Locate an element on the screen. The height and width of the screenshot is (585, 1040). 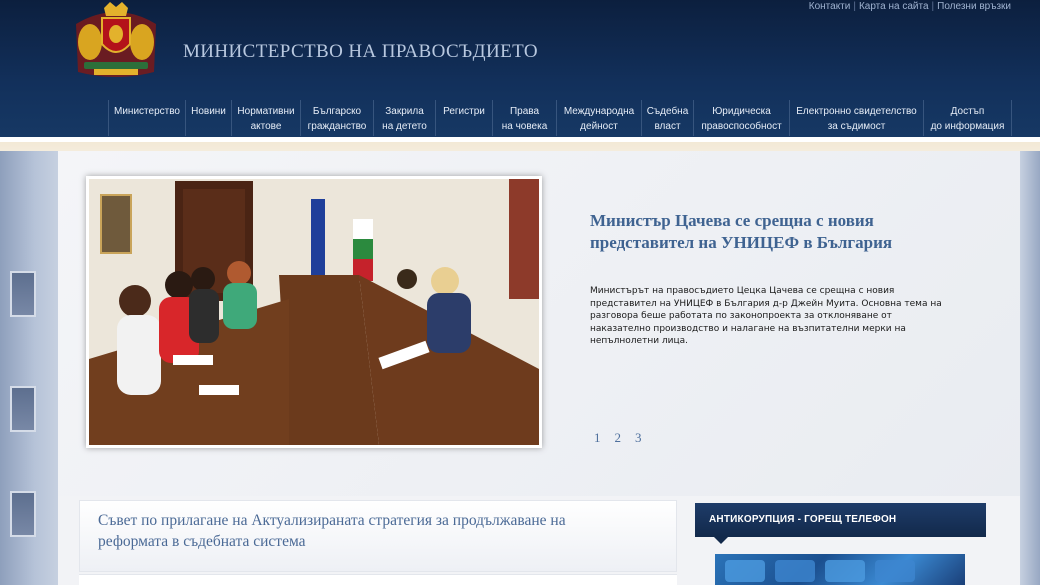
nav-label: Министерство is located at coordinates (147, 111).